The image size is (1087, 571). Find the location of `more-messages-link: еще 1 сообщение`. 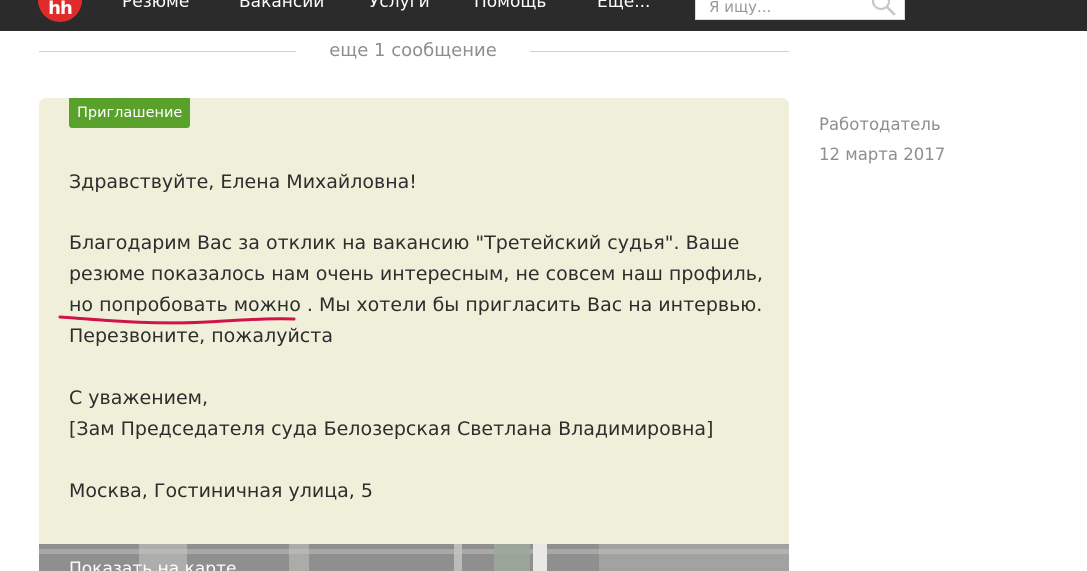

more-messages-link: еще 1 сообщение is located at coordinates (413, 50).